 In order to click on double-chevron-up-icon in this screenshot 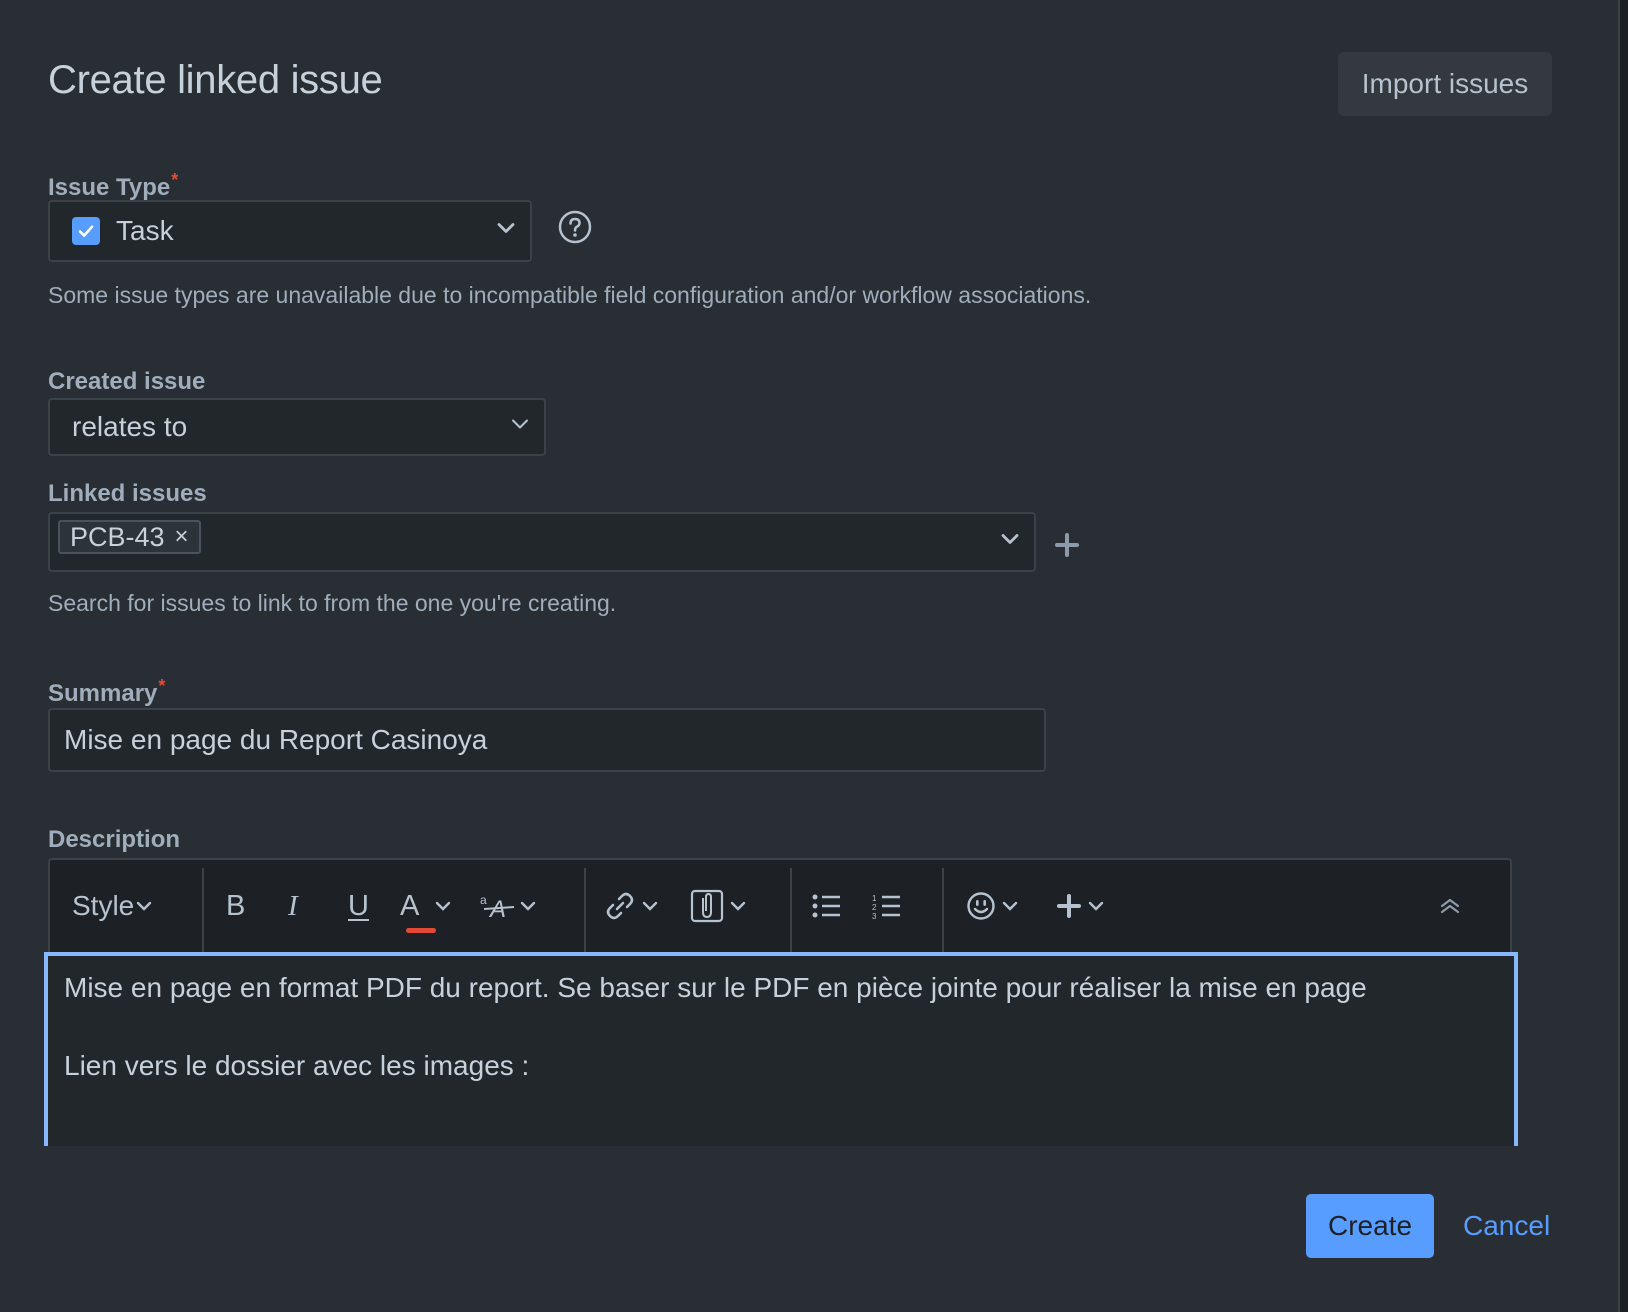, I will do `click(1450, 906)`.